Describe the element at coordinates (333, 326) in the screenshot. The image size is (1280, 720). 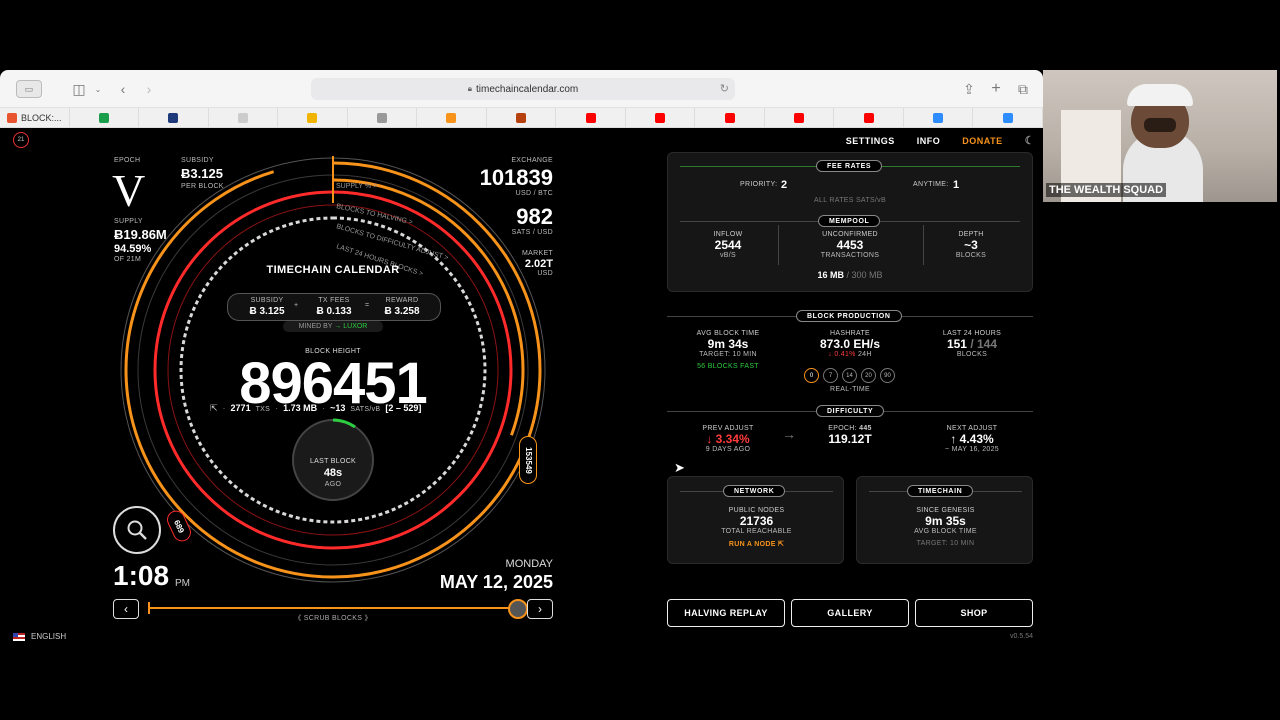
I see `mined-by-row: MINED BY → LUXOR` at that location.